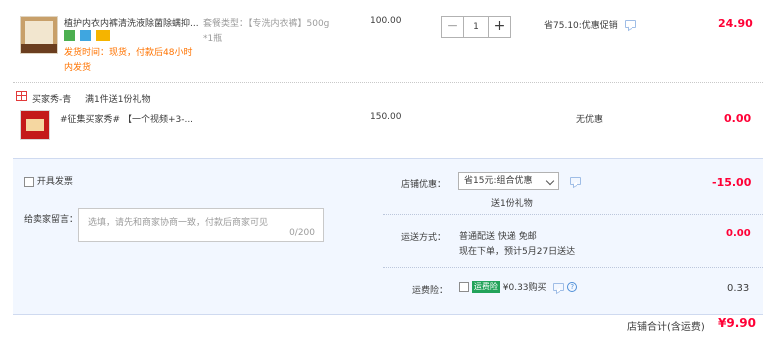  What do you see at coordinates (512, 204) in the screenshot?
I see `shop-discount-note: 送1份礼物` at bounding box center [512, 204].